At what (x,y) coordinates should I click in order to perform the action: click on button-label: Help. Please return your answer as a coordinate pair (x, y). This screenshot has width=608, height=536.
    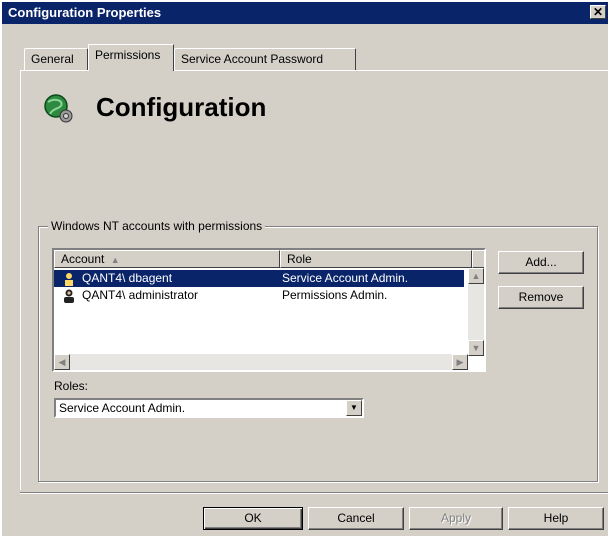
    Looking at the image, I should click on (556, 518).